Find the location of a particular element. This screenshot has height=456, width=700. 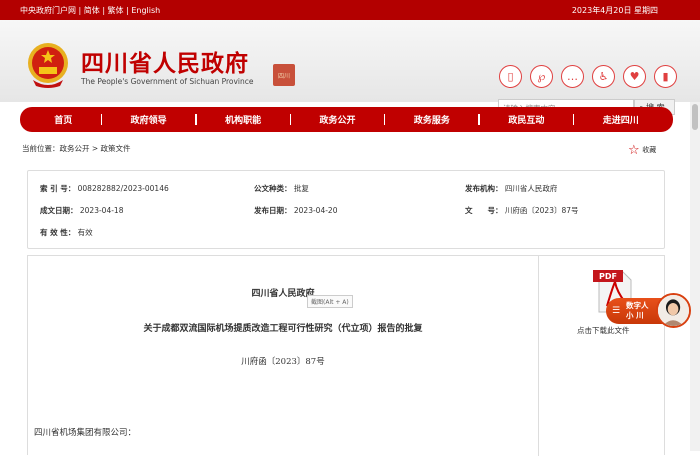

exit-door-icon: ▮ is located at coordinates (665, 76).